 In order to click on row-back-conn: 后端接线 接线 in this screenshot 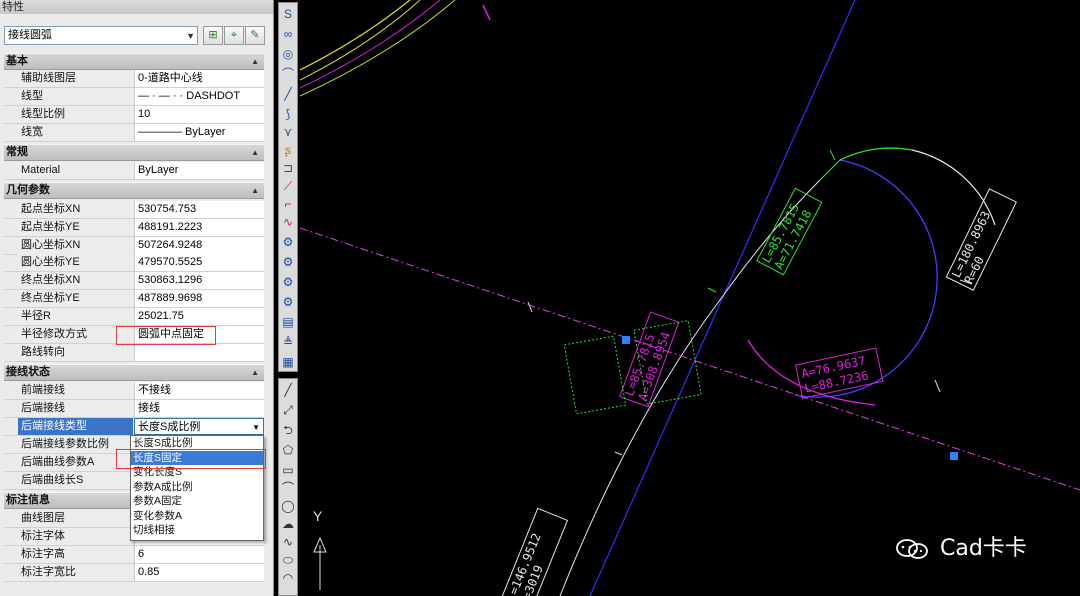, I will do `click(134, 409)`.